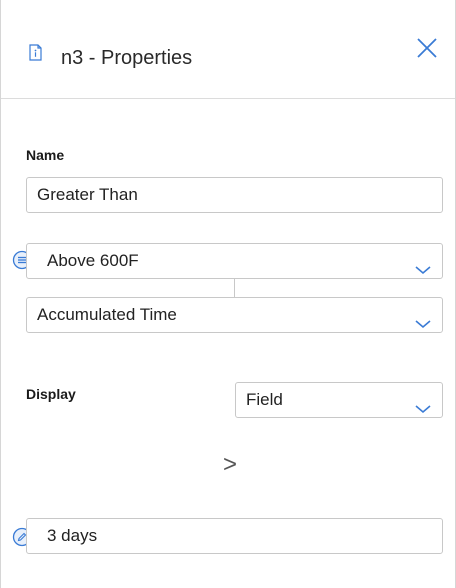 This screenshot has width=456, height=588. What do you see at coordinates (51, 394) in the screenshot?
I see `display-label: Display` at bounding box center [51, 394].